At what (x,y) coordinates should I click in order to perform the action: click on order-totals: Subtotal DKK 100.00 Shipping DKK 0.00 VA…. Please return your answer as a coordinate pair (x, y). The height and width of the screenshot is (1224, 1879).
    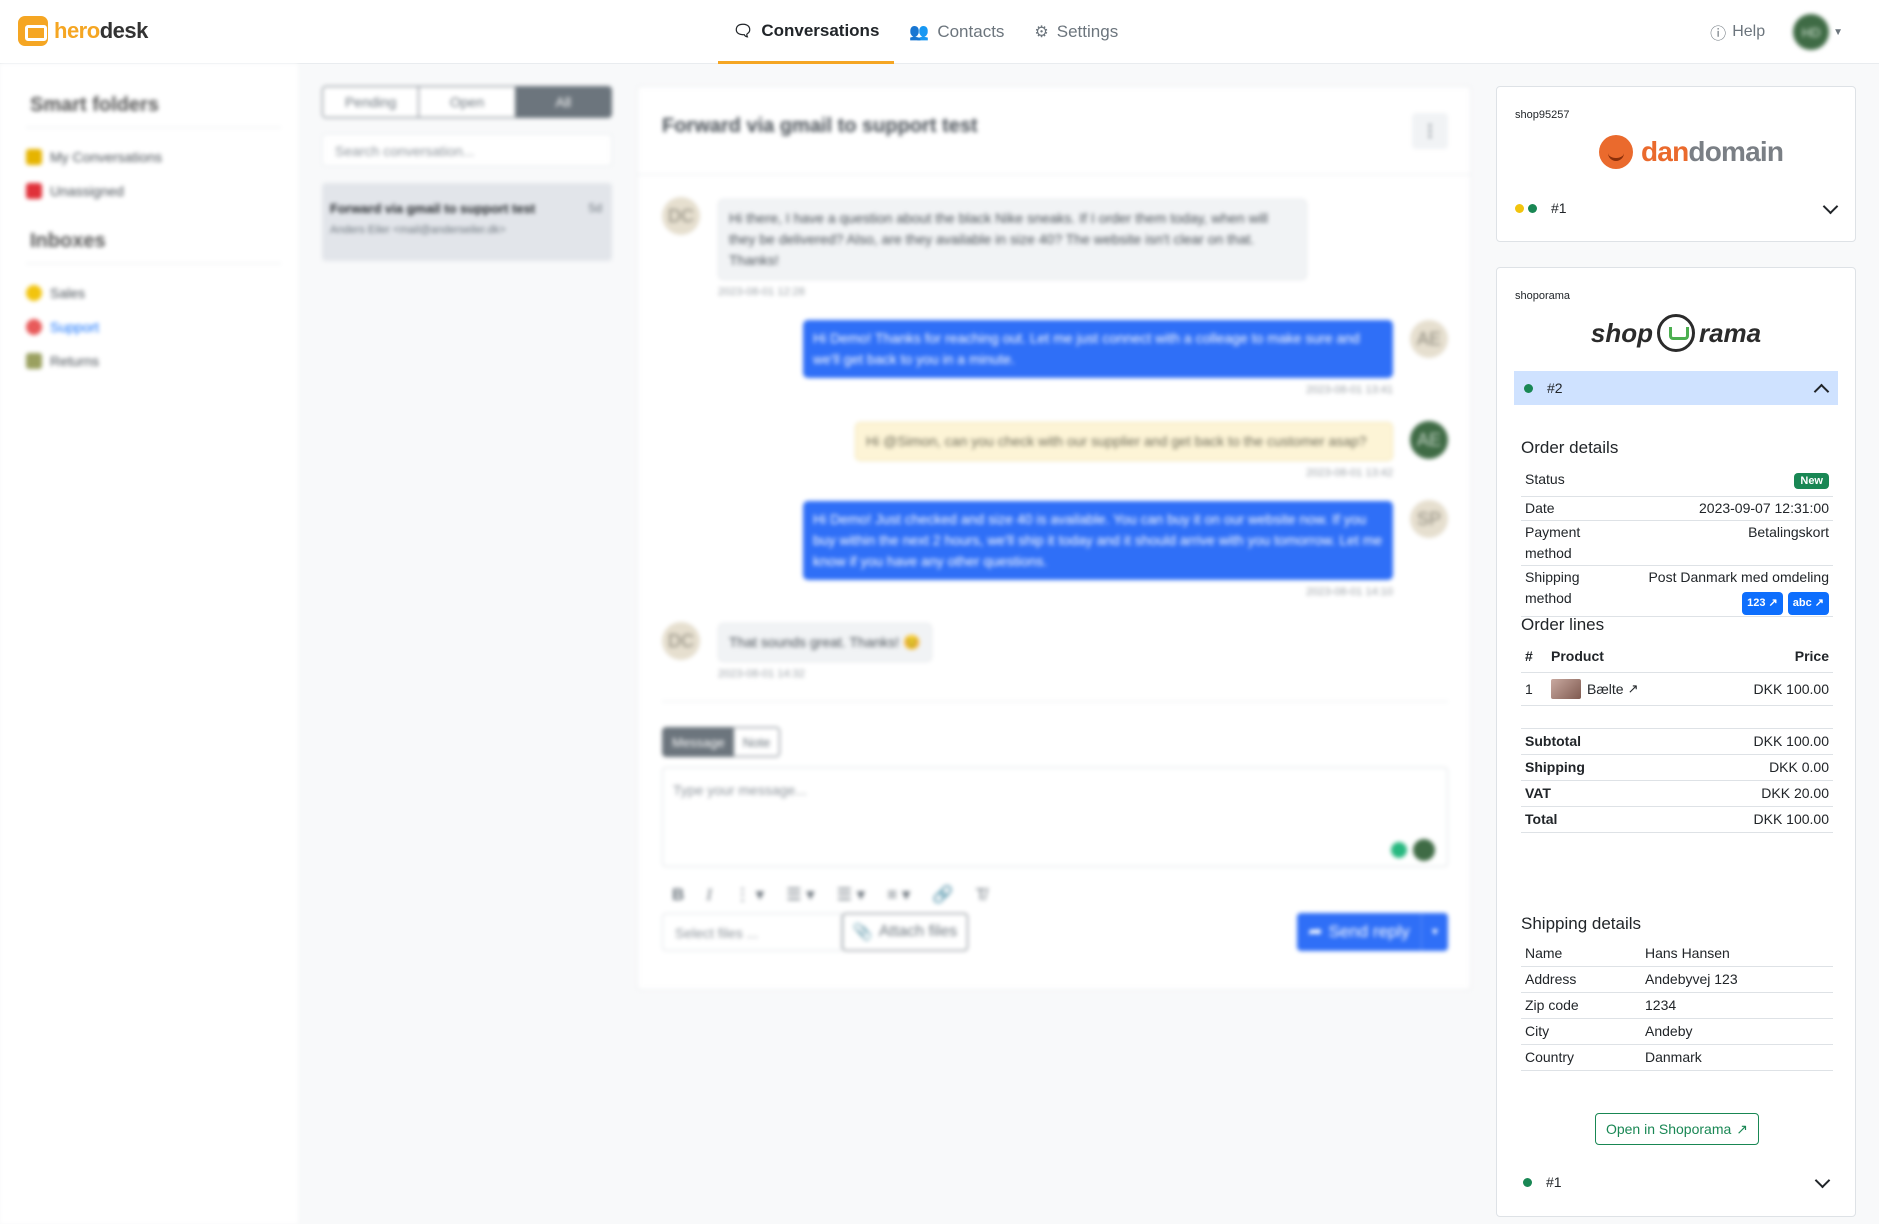
    Looking at the image, I should click on (1677, 780).